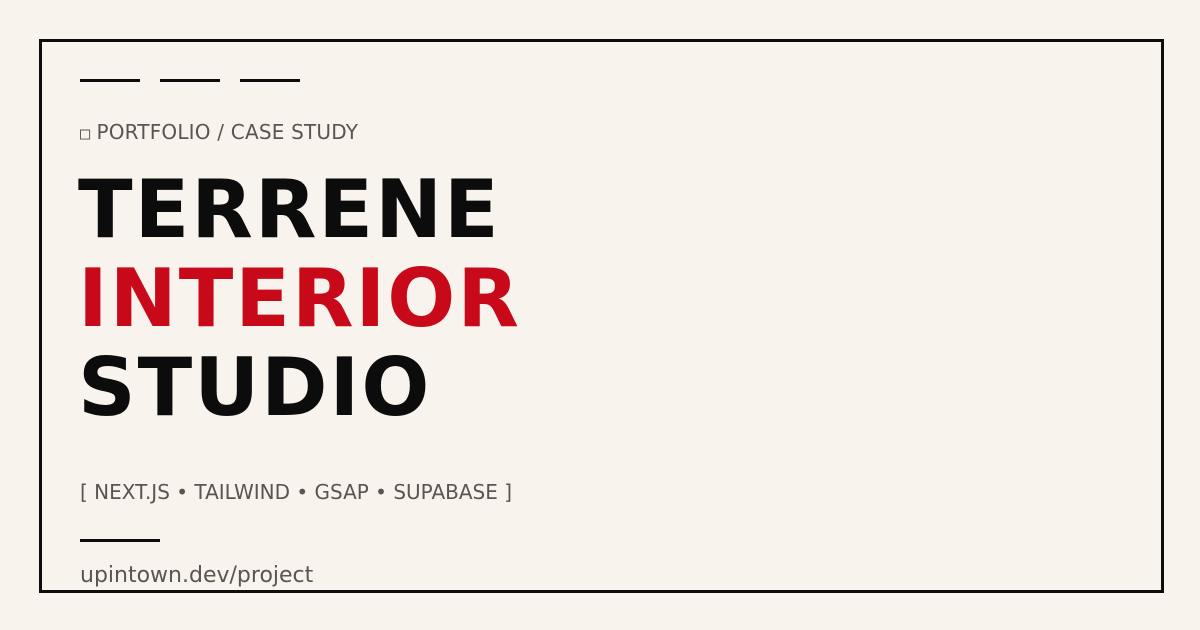  What do you see at coordinates (85, 134) in the screenshot?
I see `folder-icon: □` at bounding box center [85, 134].